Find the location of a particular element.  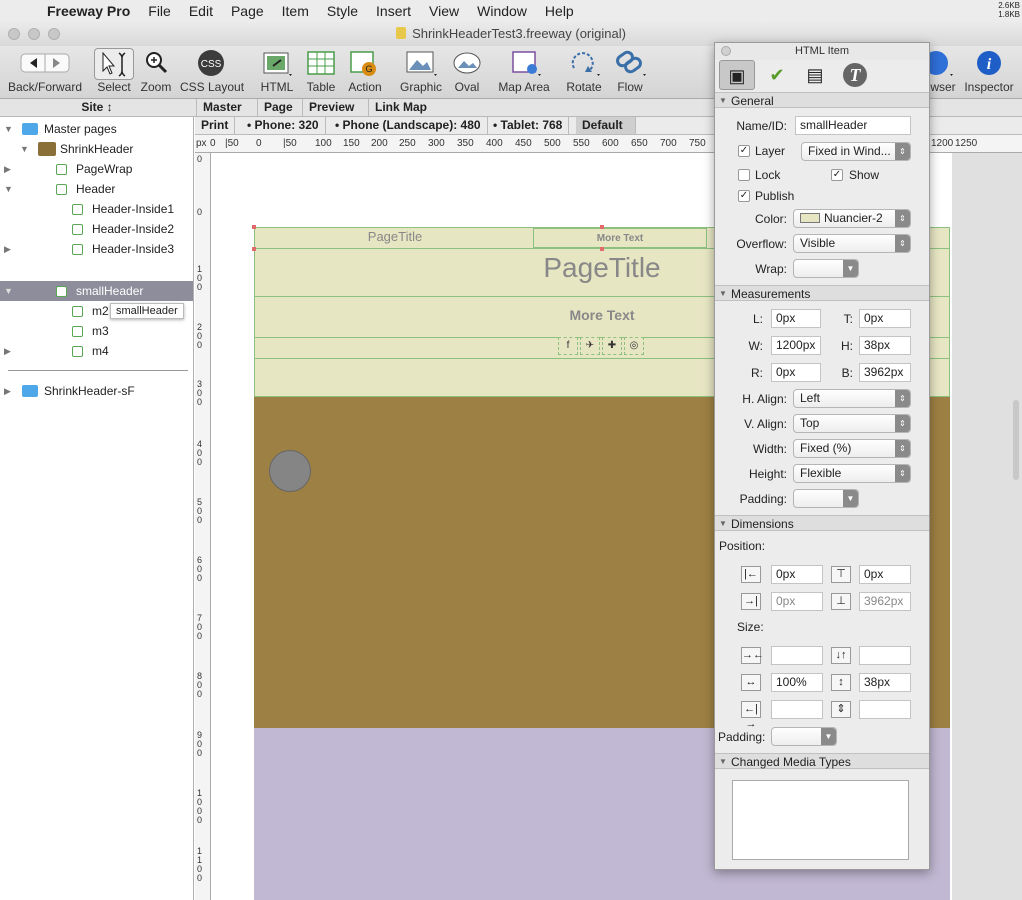

show-checkbox: ✓ is located at coordinates (837, 175).